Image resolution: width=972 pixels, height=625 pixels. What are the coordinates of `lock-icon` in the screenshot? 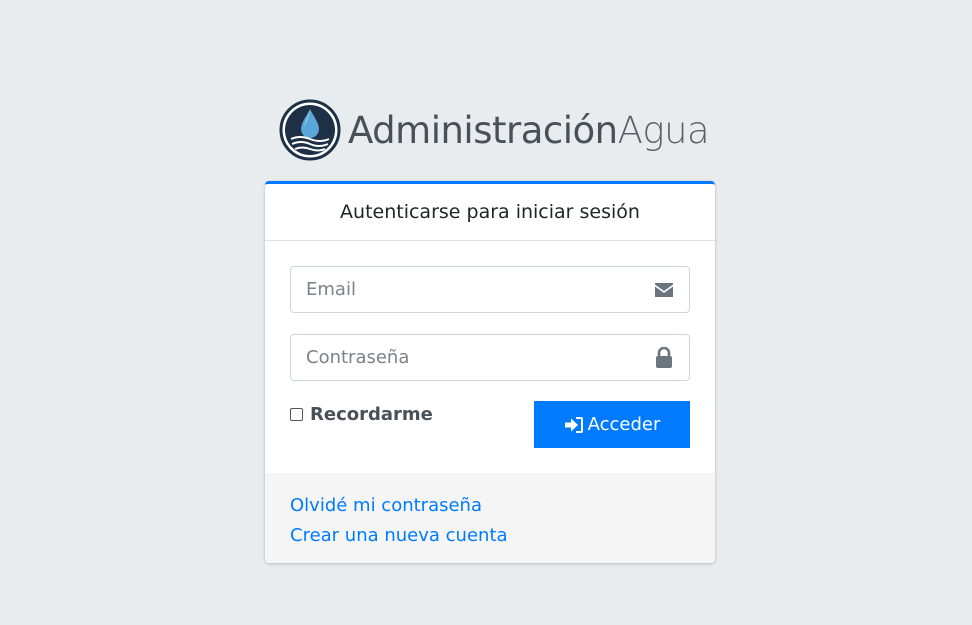 It's located at (664, 357).